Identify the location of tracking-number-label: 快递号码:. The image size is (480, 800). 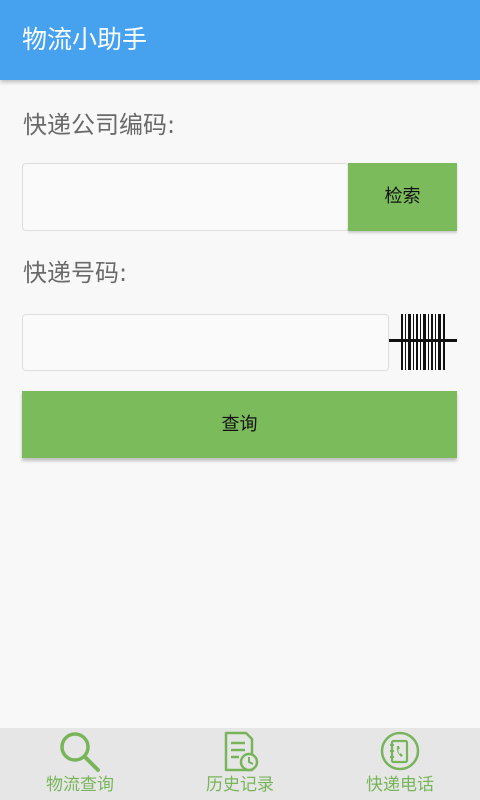
(75, 273).